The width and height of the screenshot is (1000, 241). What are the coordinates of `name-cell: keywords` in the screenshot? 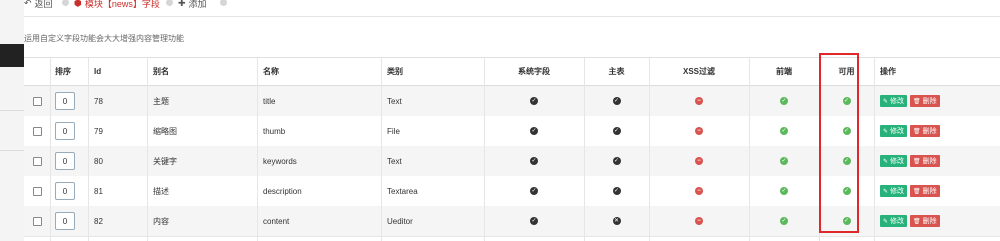 It's located at (280, 161).